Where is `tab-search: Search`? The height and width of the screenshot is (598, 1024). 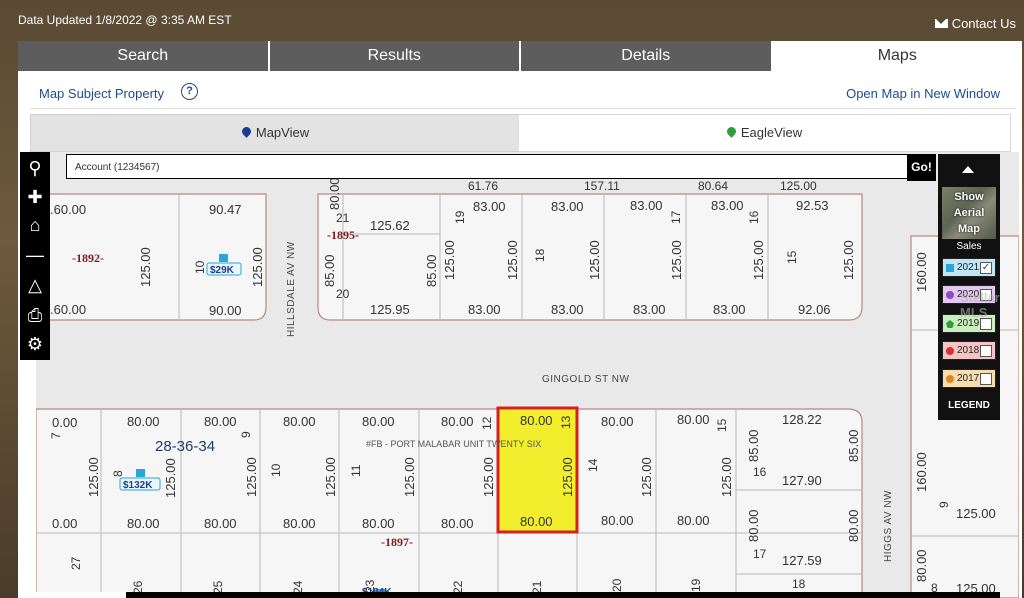 tab-search: Search is located at coordinates (144, 56).